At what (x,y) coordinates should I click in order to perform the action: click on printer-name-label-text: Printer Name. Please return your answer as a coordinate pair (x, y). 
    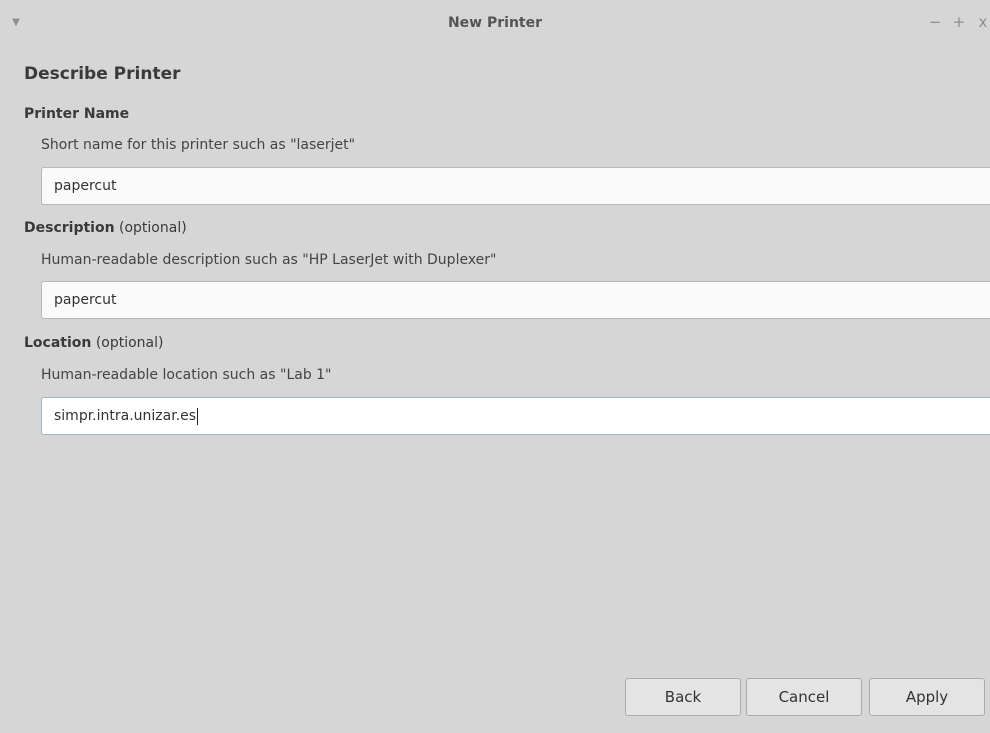
    Looking at the image, I should click on (77, 114).